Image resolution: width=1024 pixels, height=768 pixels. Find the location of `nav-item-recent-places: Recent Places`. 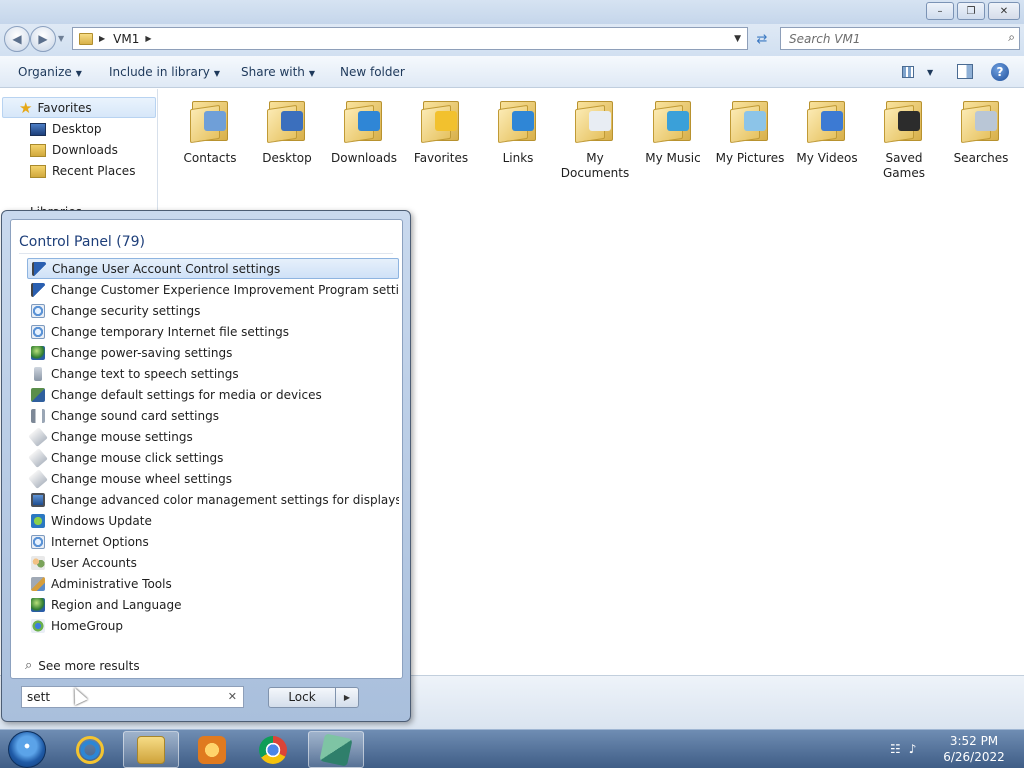

nav-item-recent-places: Recent Places is located at coordinates (82, 171).